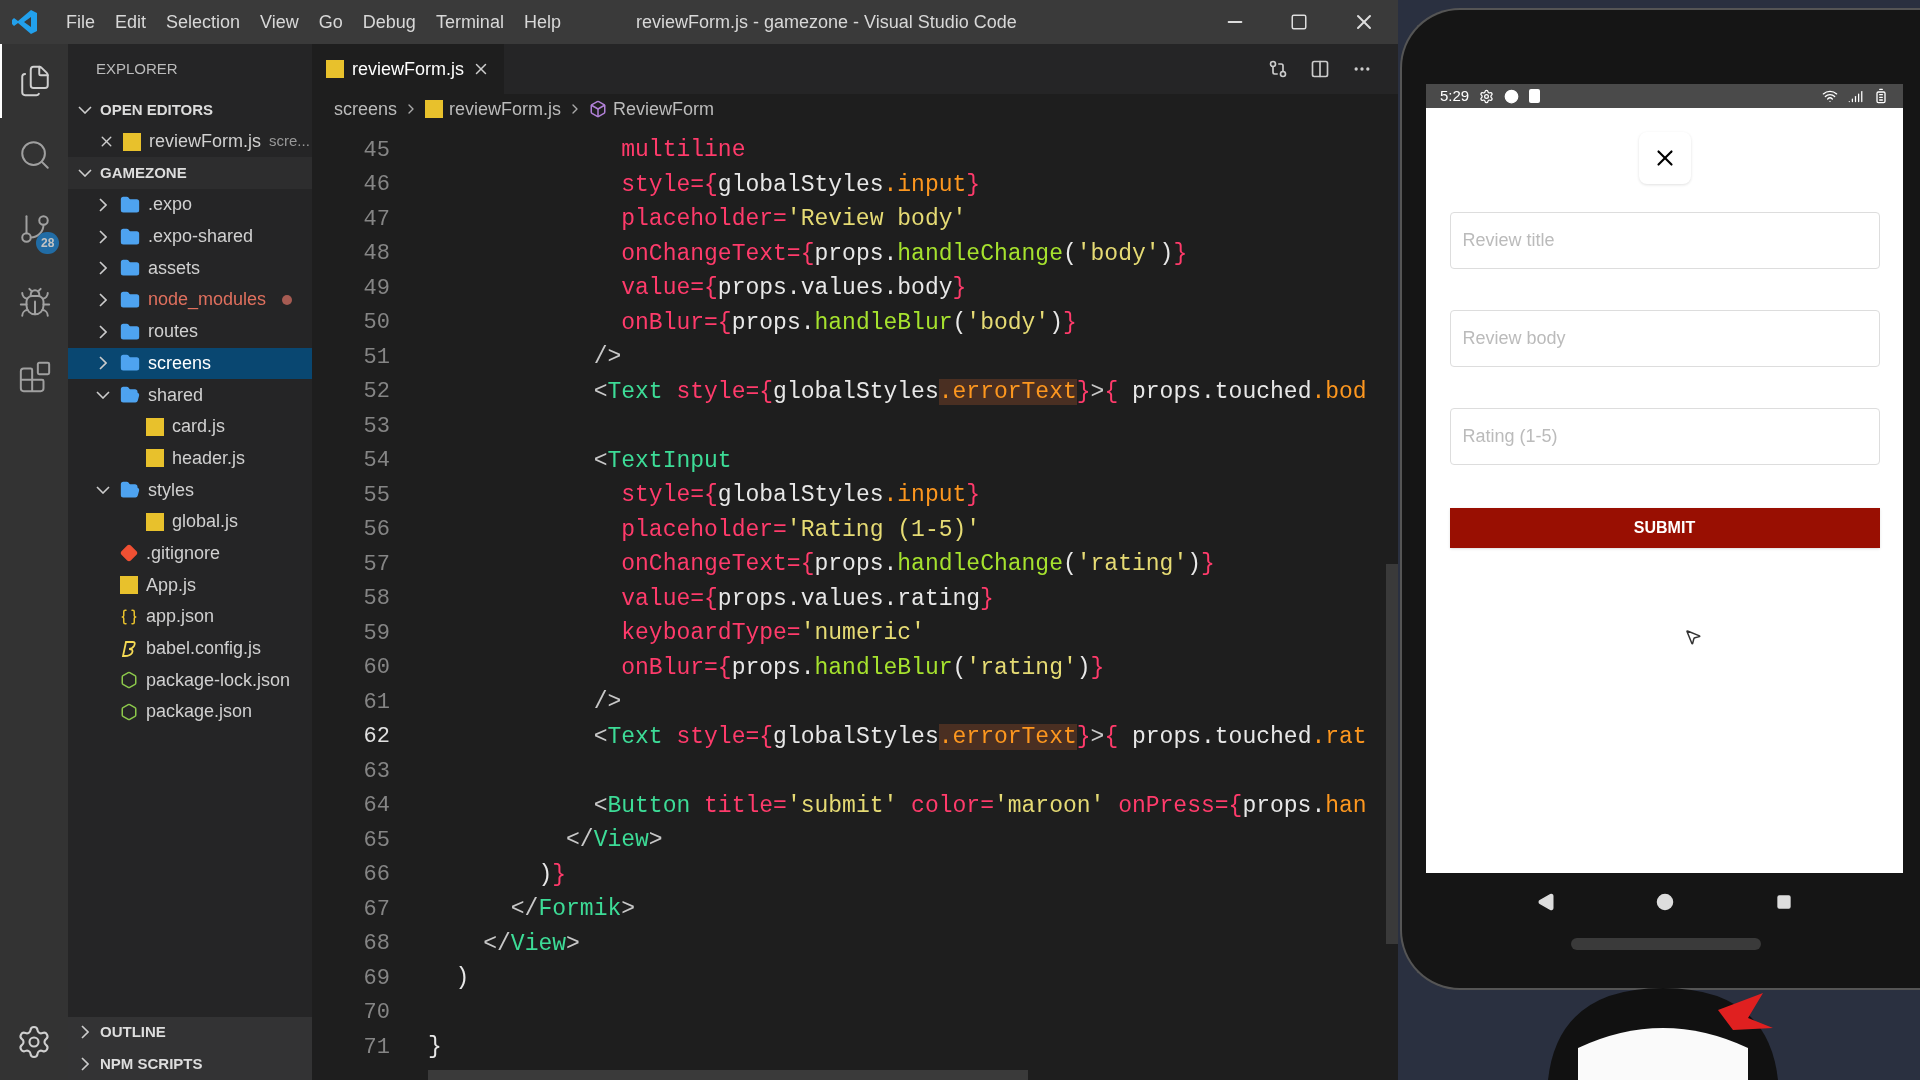 Image resolution: width=1920 pixels, height=1080 pixels. Describe the element at coordinates (279, 22) in the screenshot. I see `menu-item: View` at that location.